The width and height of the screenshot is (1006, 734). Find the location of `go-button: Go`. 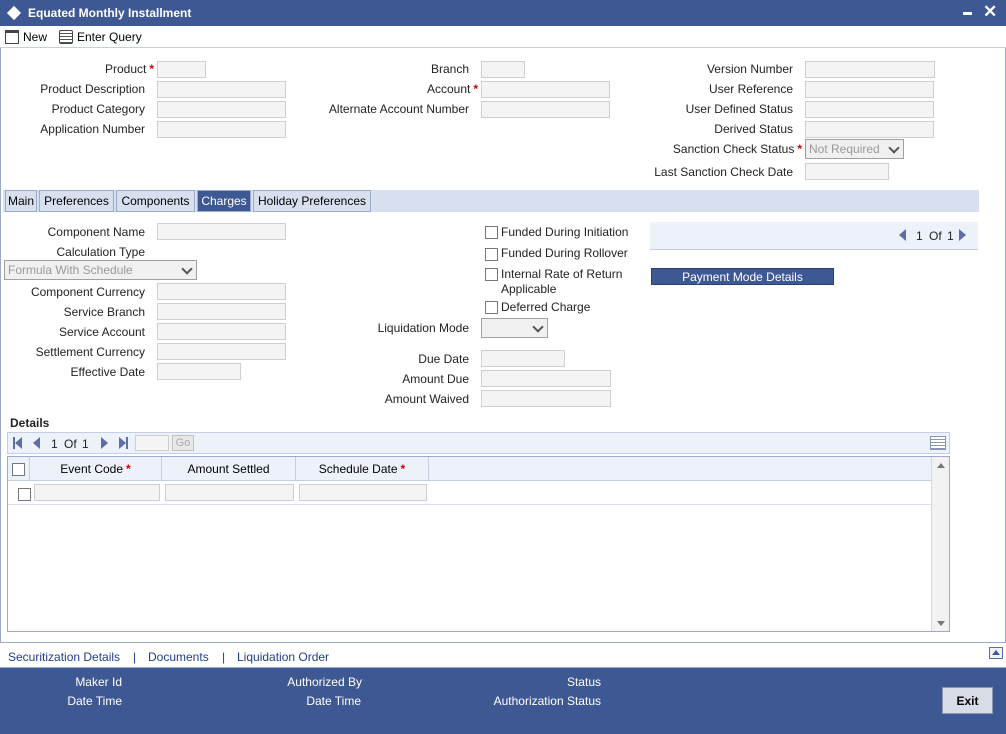

go-button: Go is located at coordinates (183, 443).